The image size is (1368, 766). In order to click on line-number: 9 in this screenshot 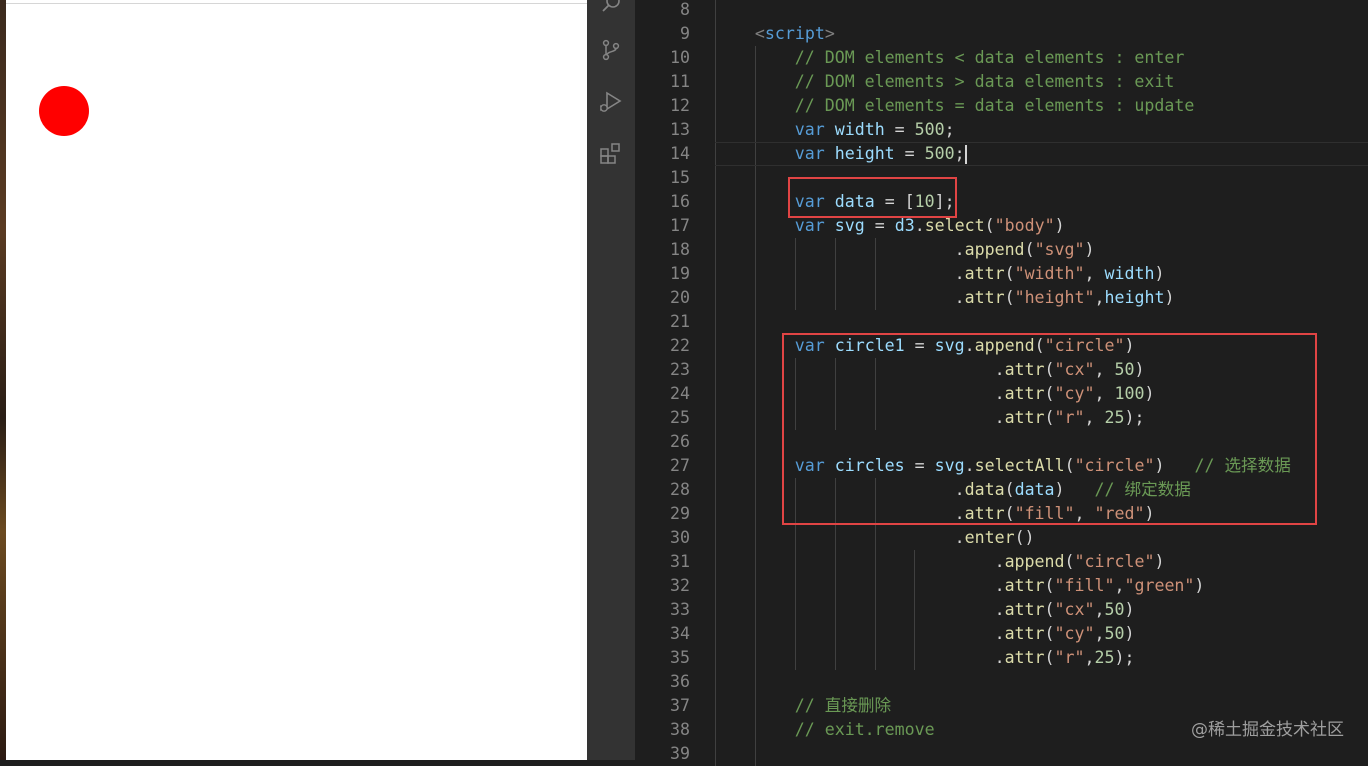, I will do `click(685, 33)`.